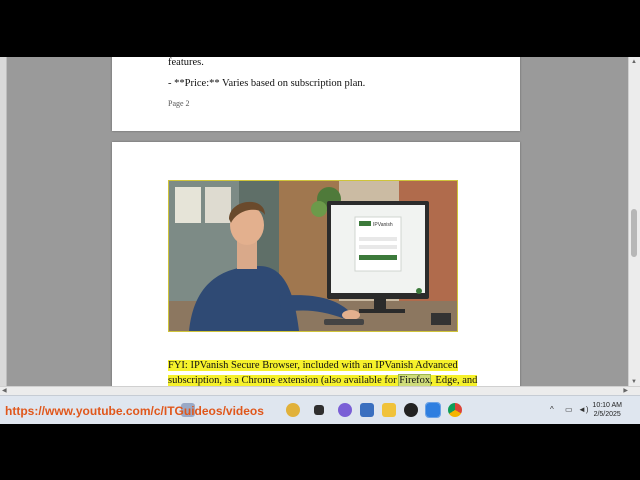 This screenshot has width=640, height=480. Describe the element at coordinates (293, 410) in the screenshot. I see `widgets-icon` at that location.